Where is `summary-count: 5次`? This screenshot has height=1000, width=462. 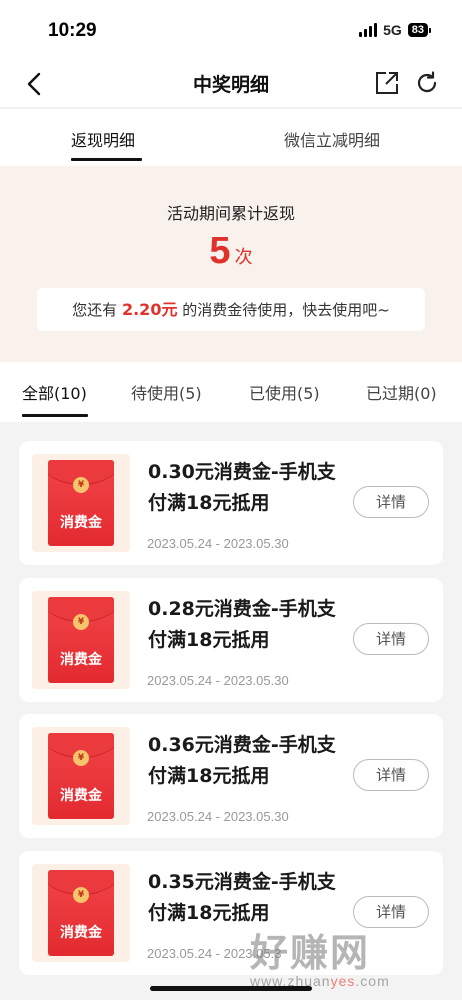
summary-count: 5次 is located at coordinates (231, 251).